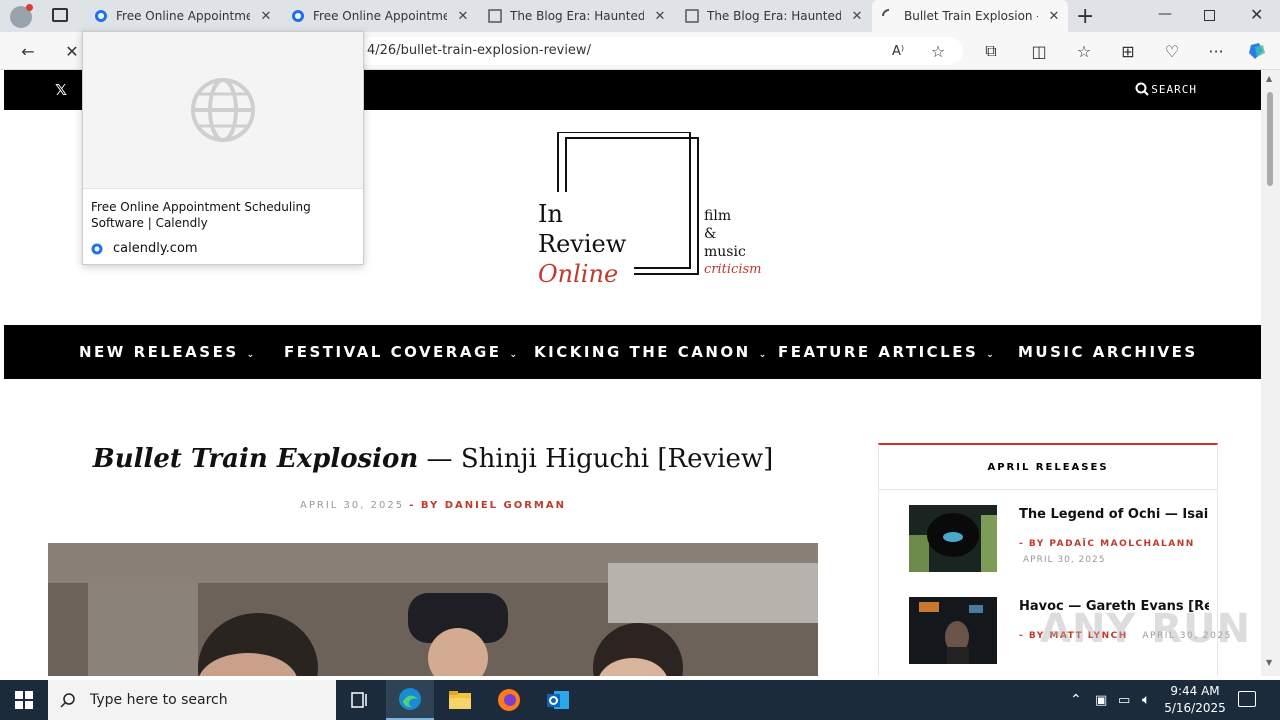 The width and height of the screenshot is (1280, 720). What do you see at coordinates (60, 15) in the screenshot?
I see `tab-actions-icon` at bounding box center [60, 15].